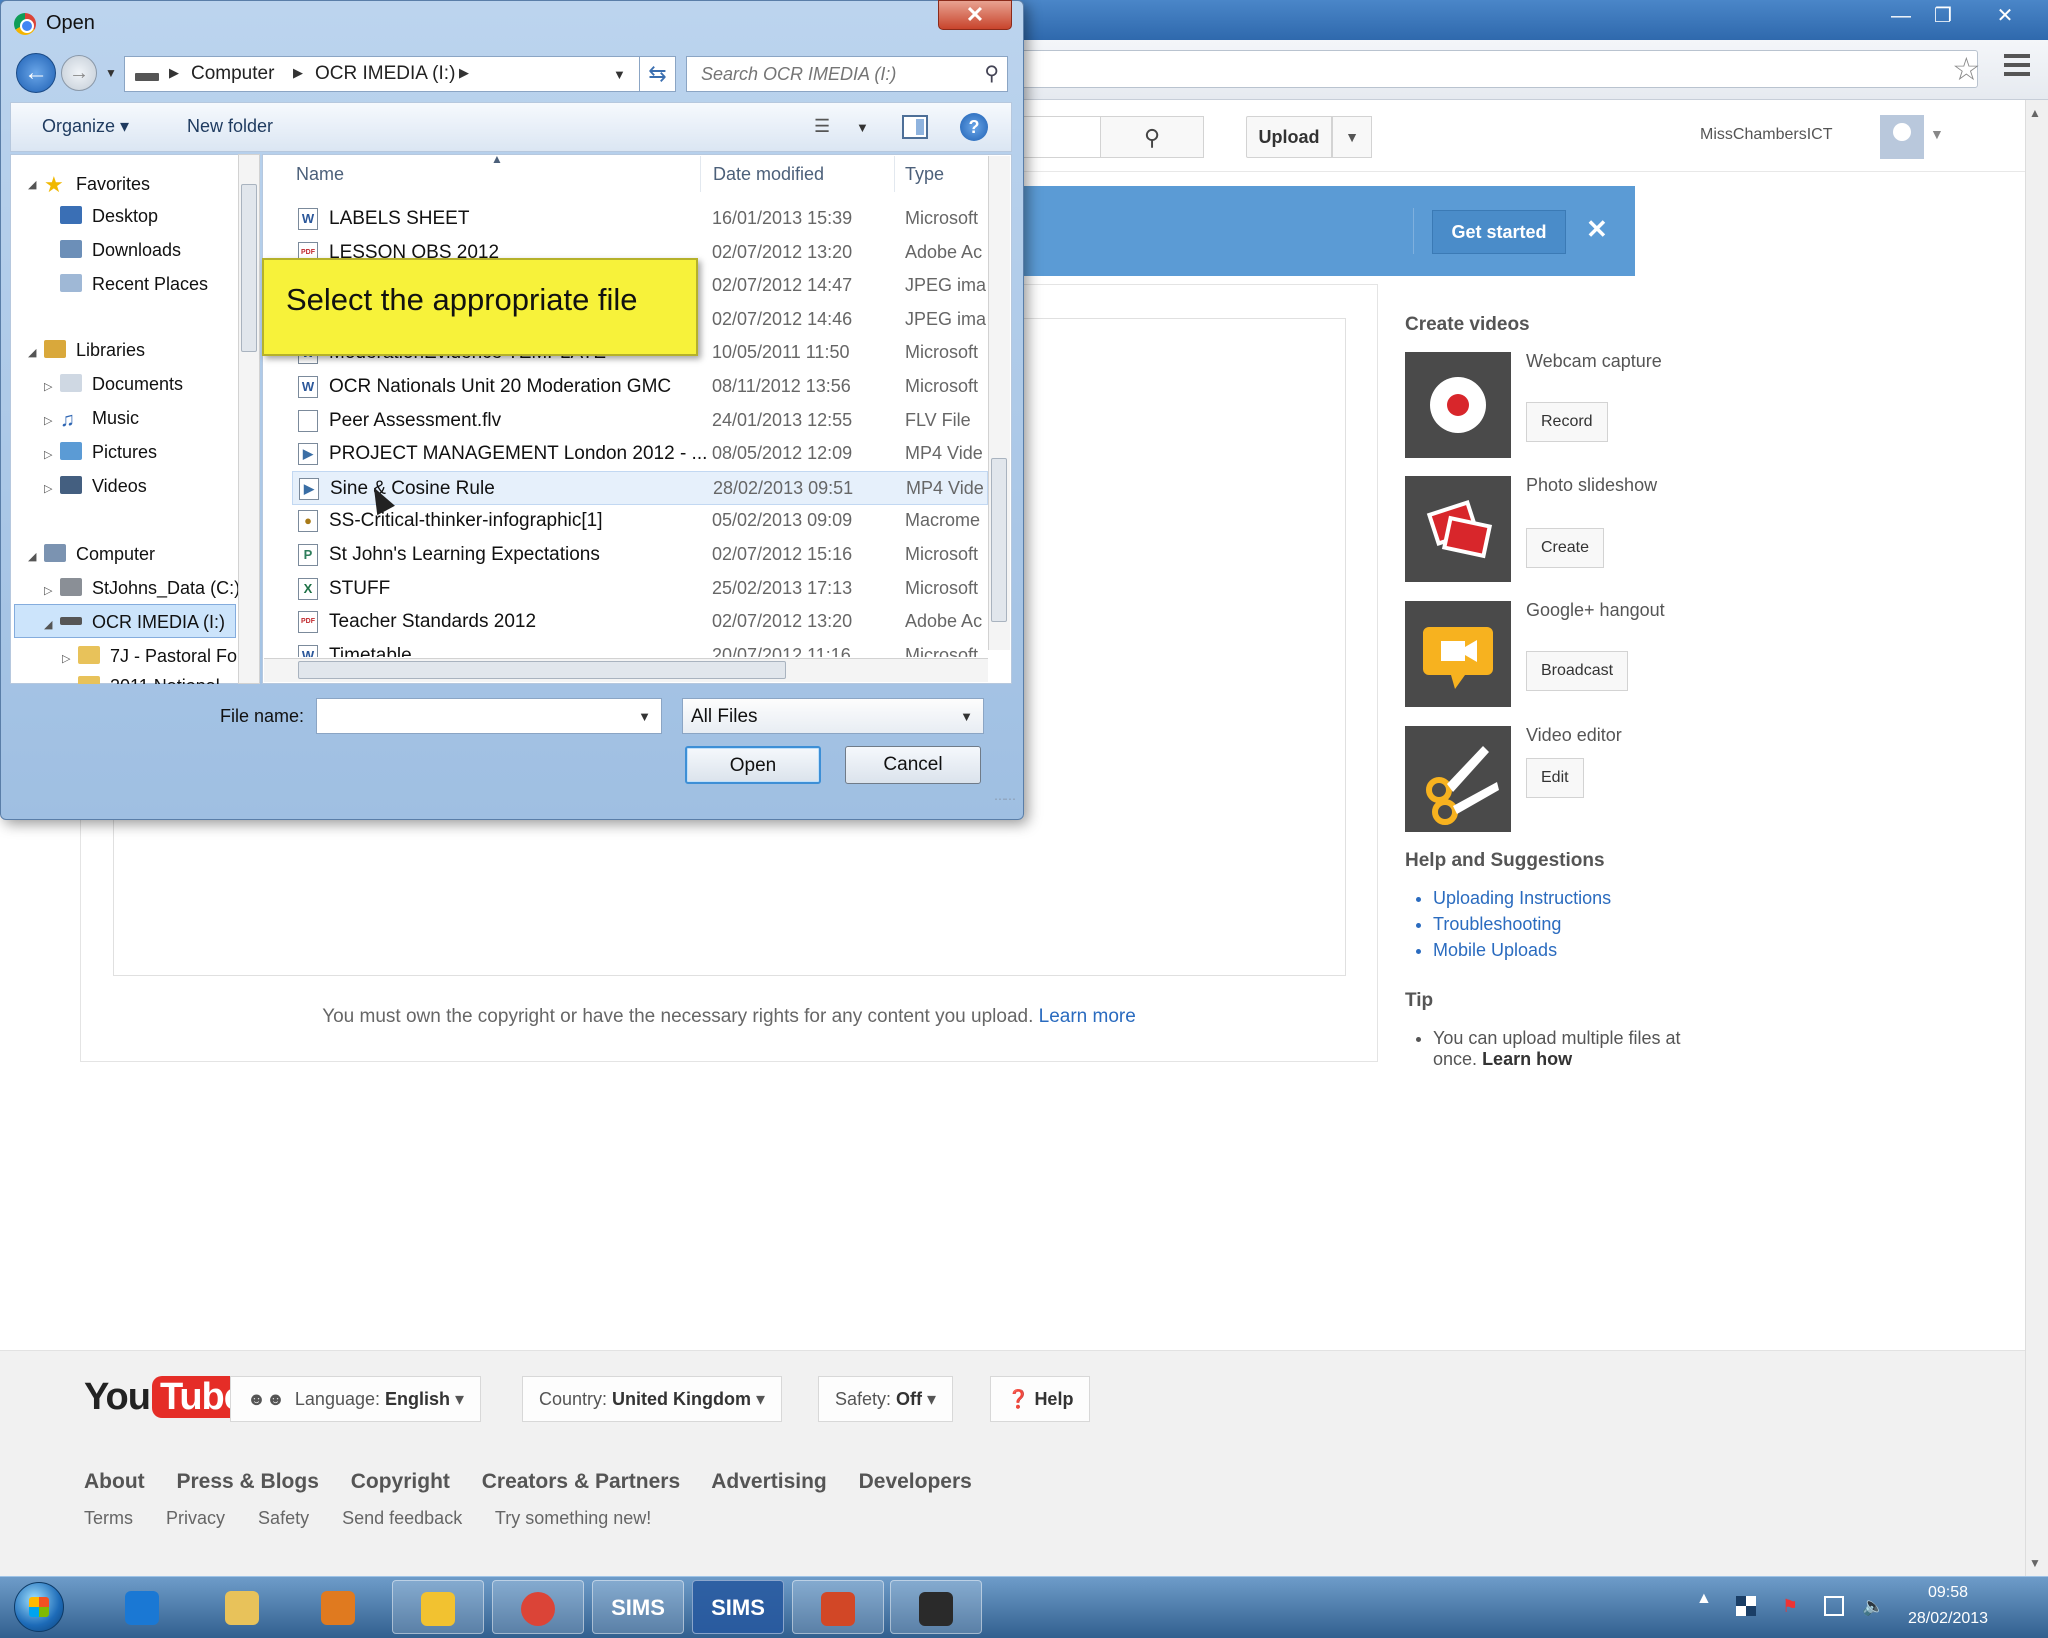 Image resolution: width=2048 pixels, height=1638 pixels. I want to click on help-button: ❓ Help, so click(1040, 1399).